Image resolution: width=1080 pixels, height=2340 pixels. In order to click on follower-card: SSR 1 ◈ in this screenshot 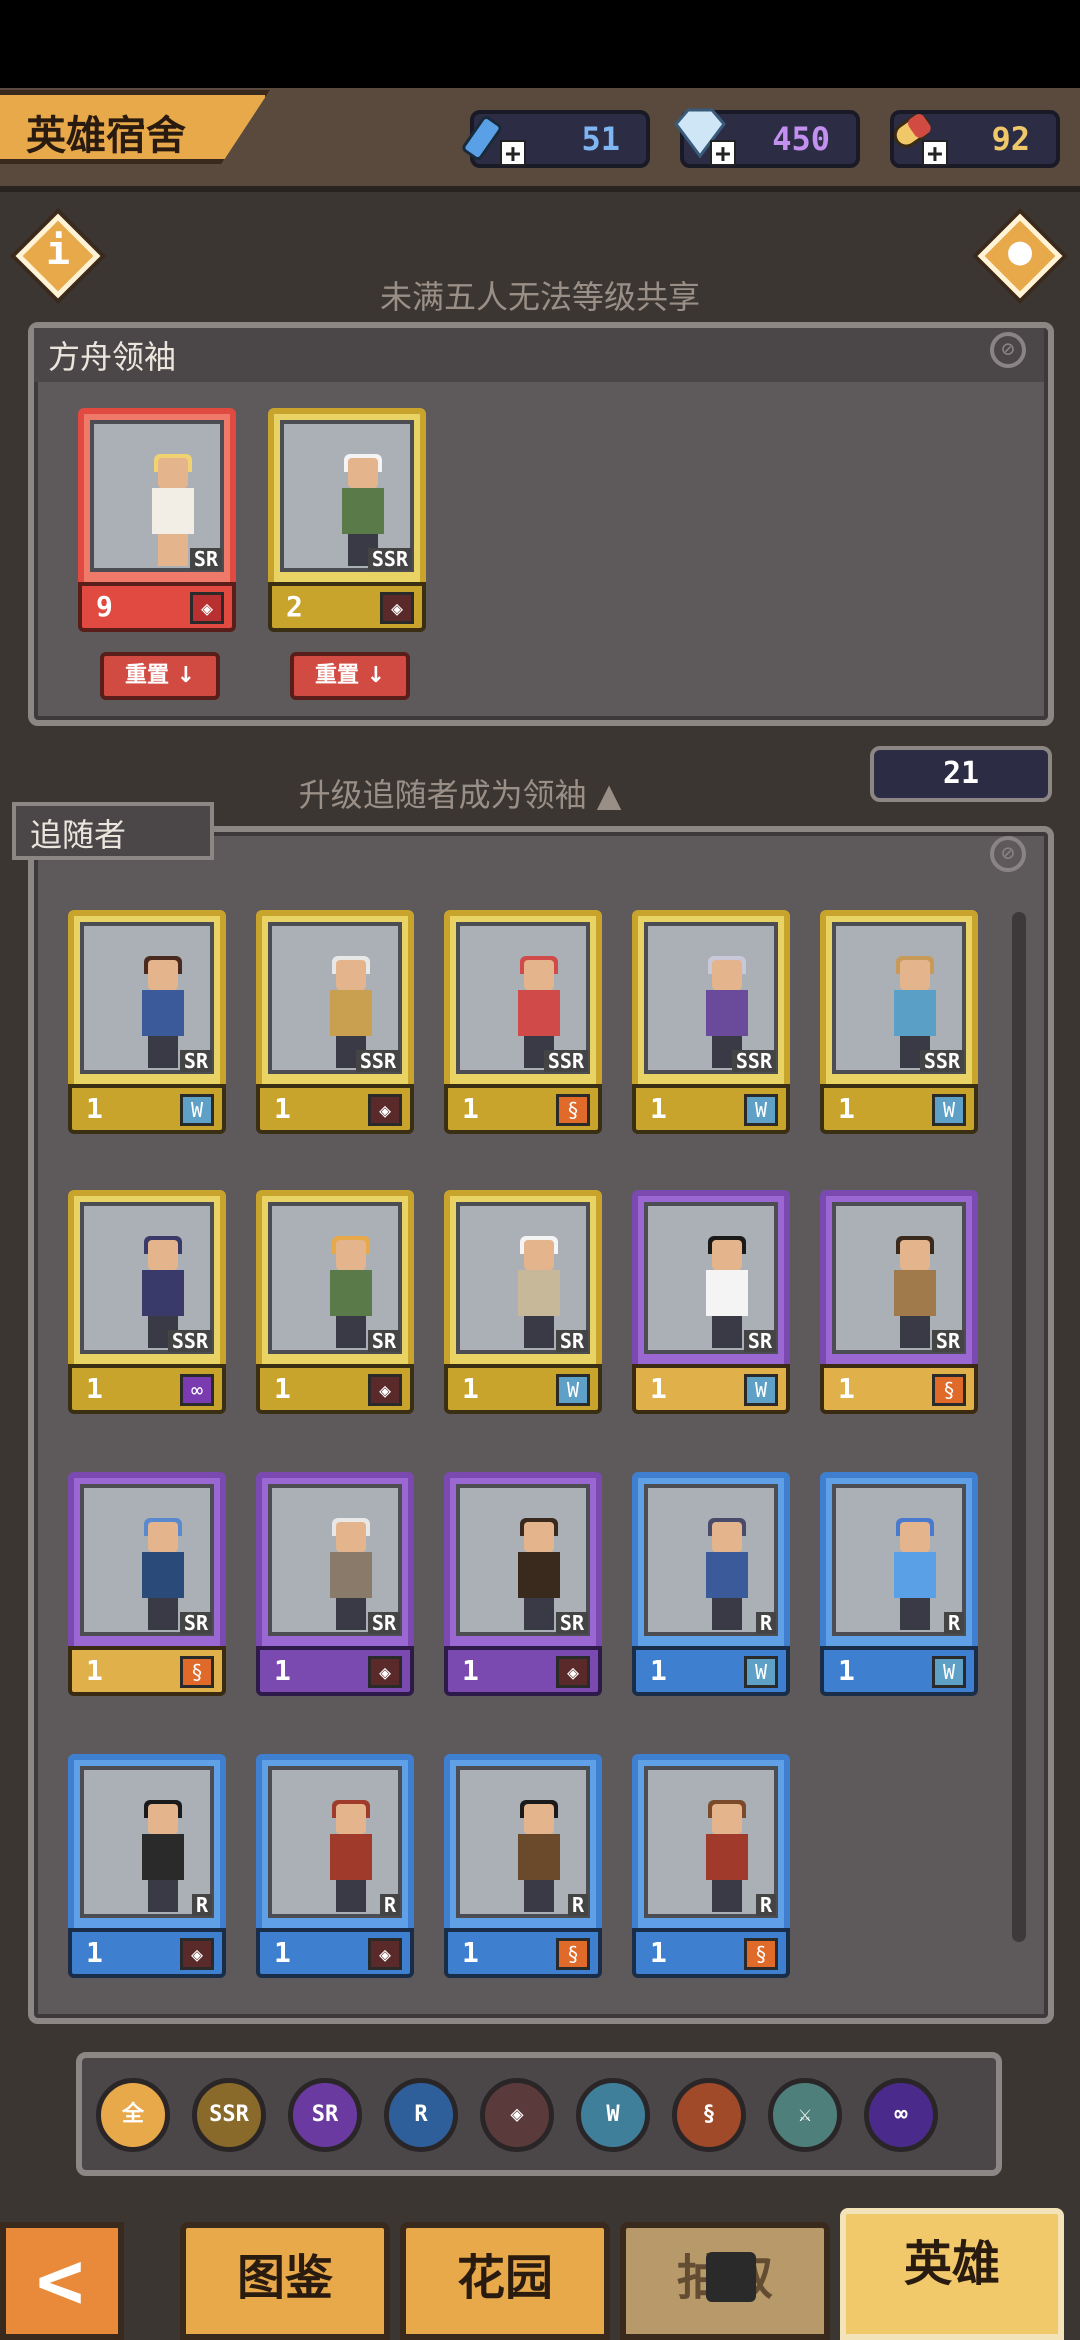, I will do `click(335, 1025)`.